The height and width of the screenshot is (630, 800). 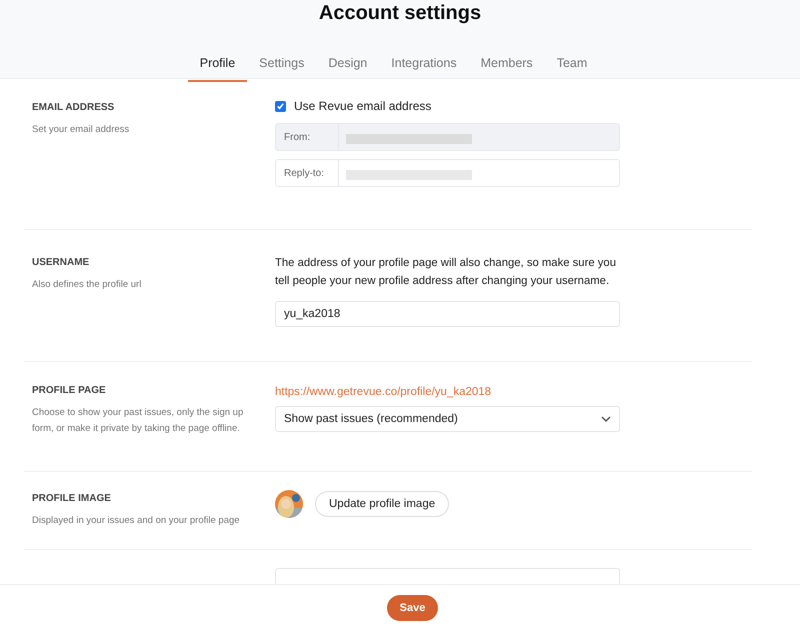 What do you see at coordinates (363, 106) in the screenshot?
I see `checkbox-label: Use Revue email address` at bounding box center [363, 106].